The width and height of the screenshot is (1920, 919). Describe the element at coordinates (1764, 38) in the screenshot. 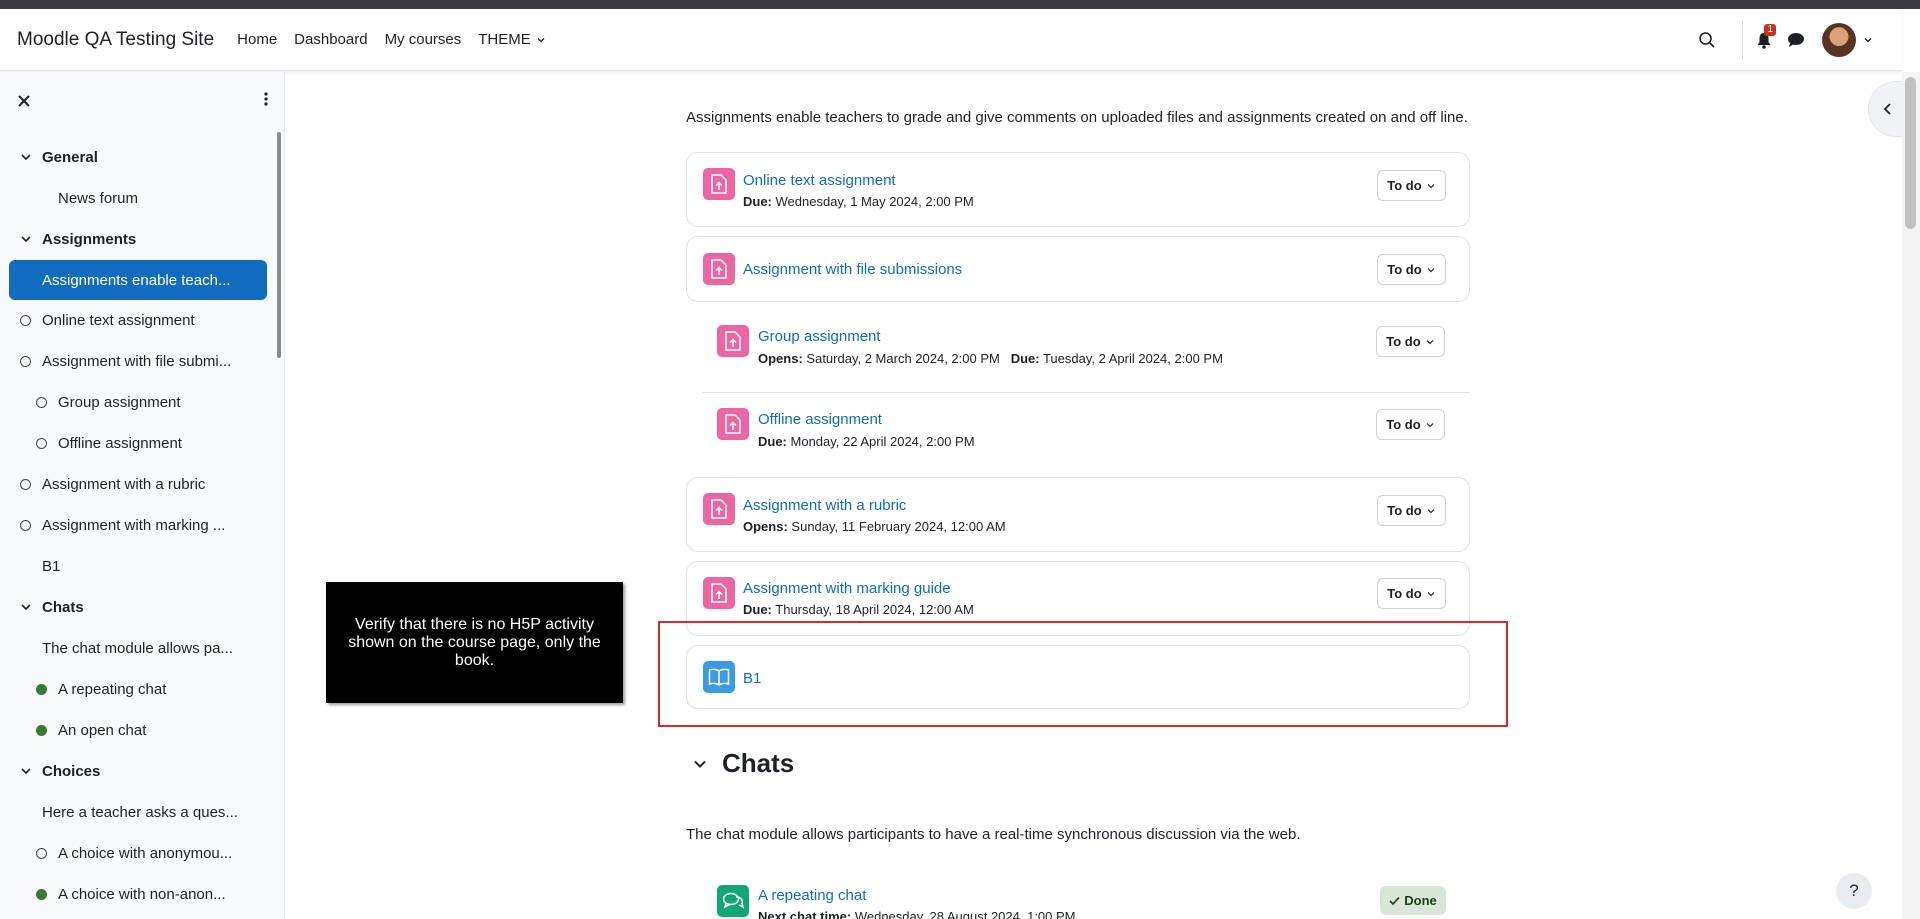

I see `notifications-button: 1` at that location.